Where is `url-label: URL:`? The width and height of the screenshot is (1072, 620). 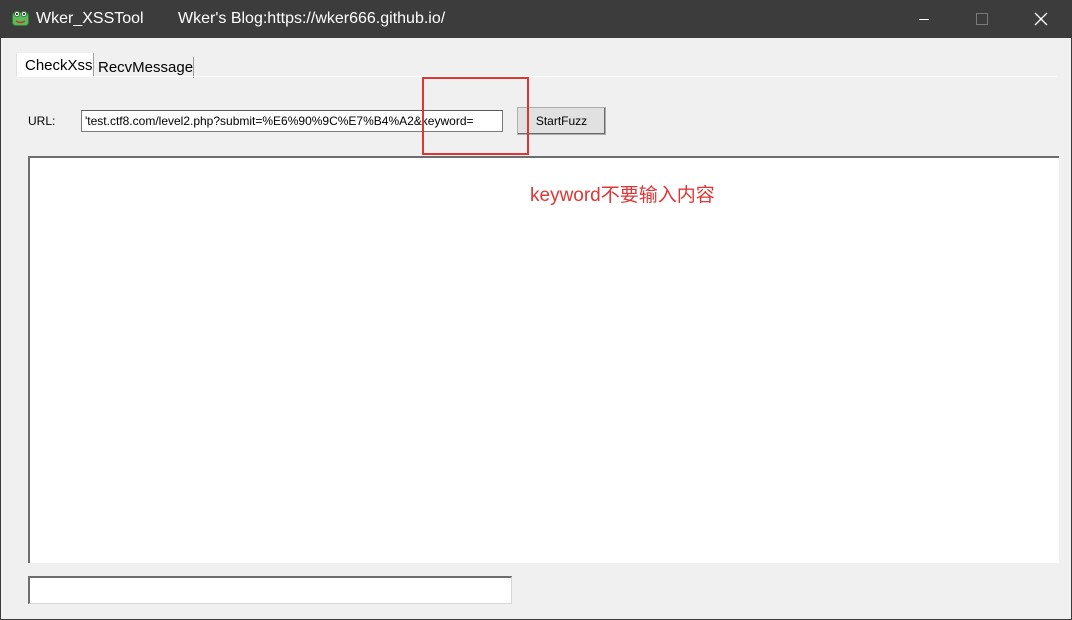 url-label: URL: is located at coordinates (42, 121).